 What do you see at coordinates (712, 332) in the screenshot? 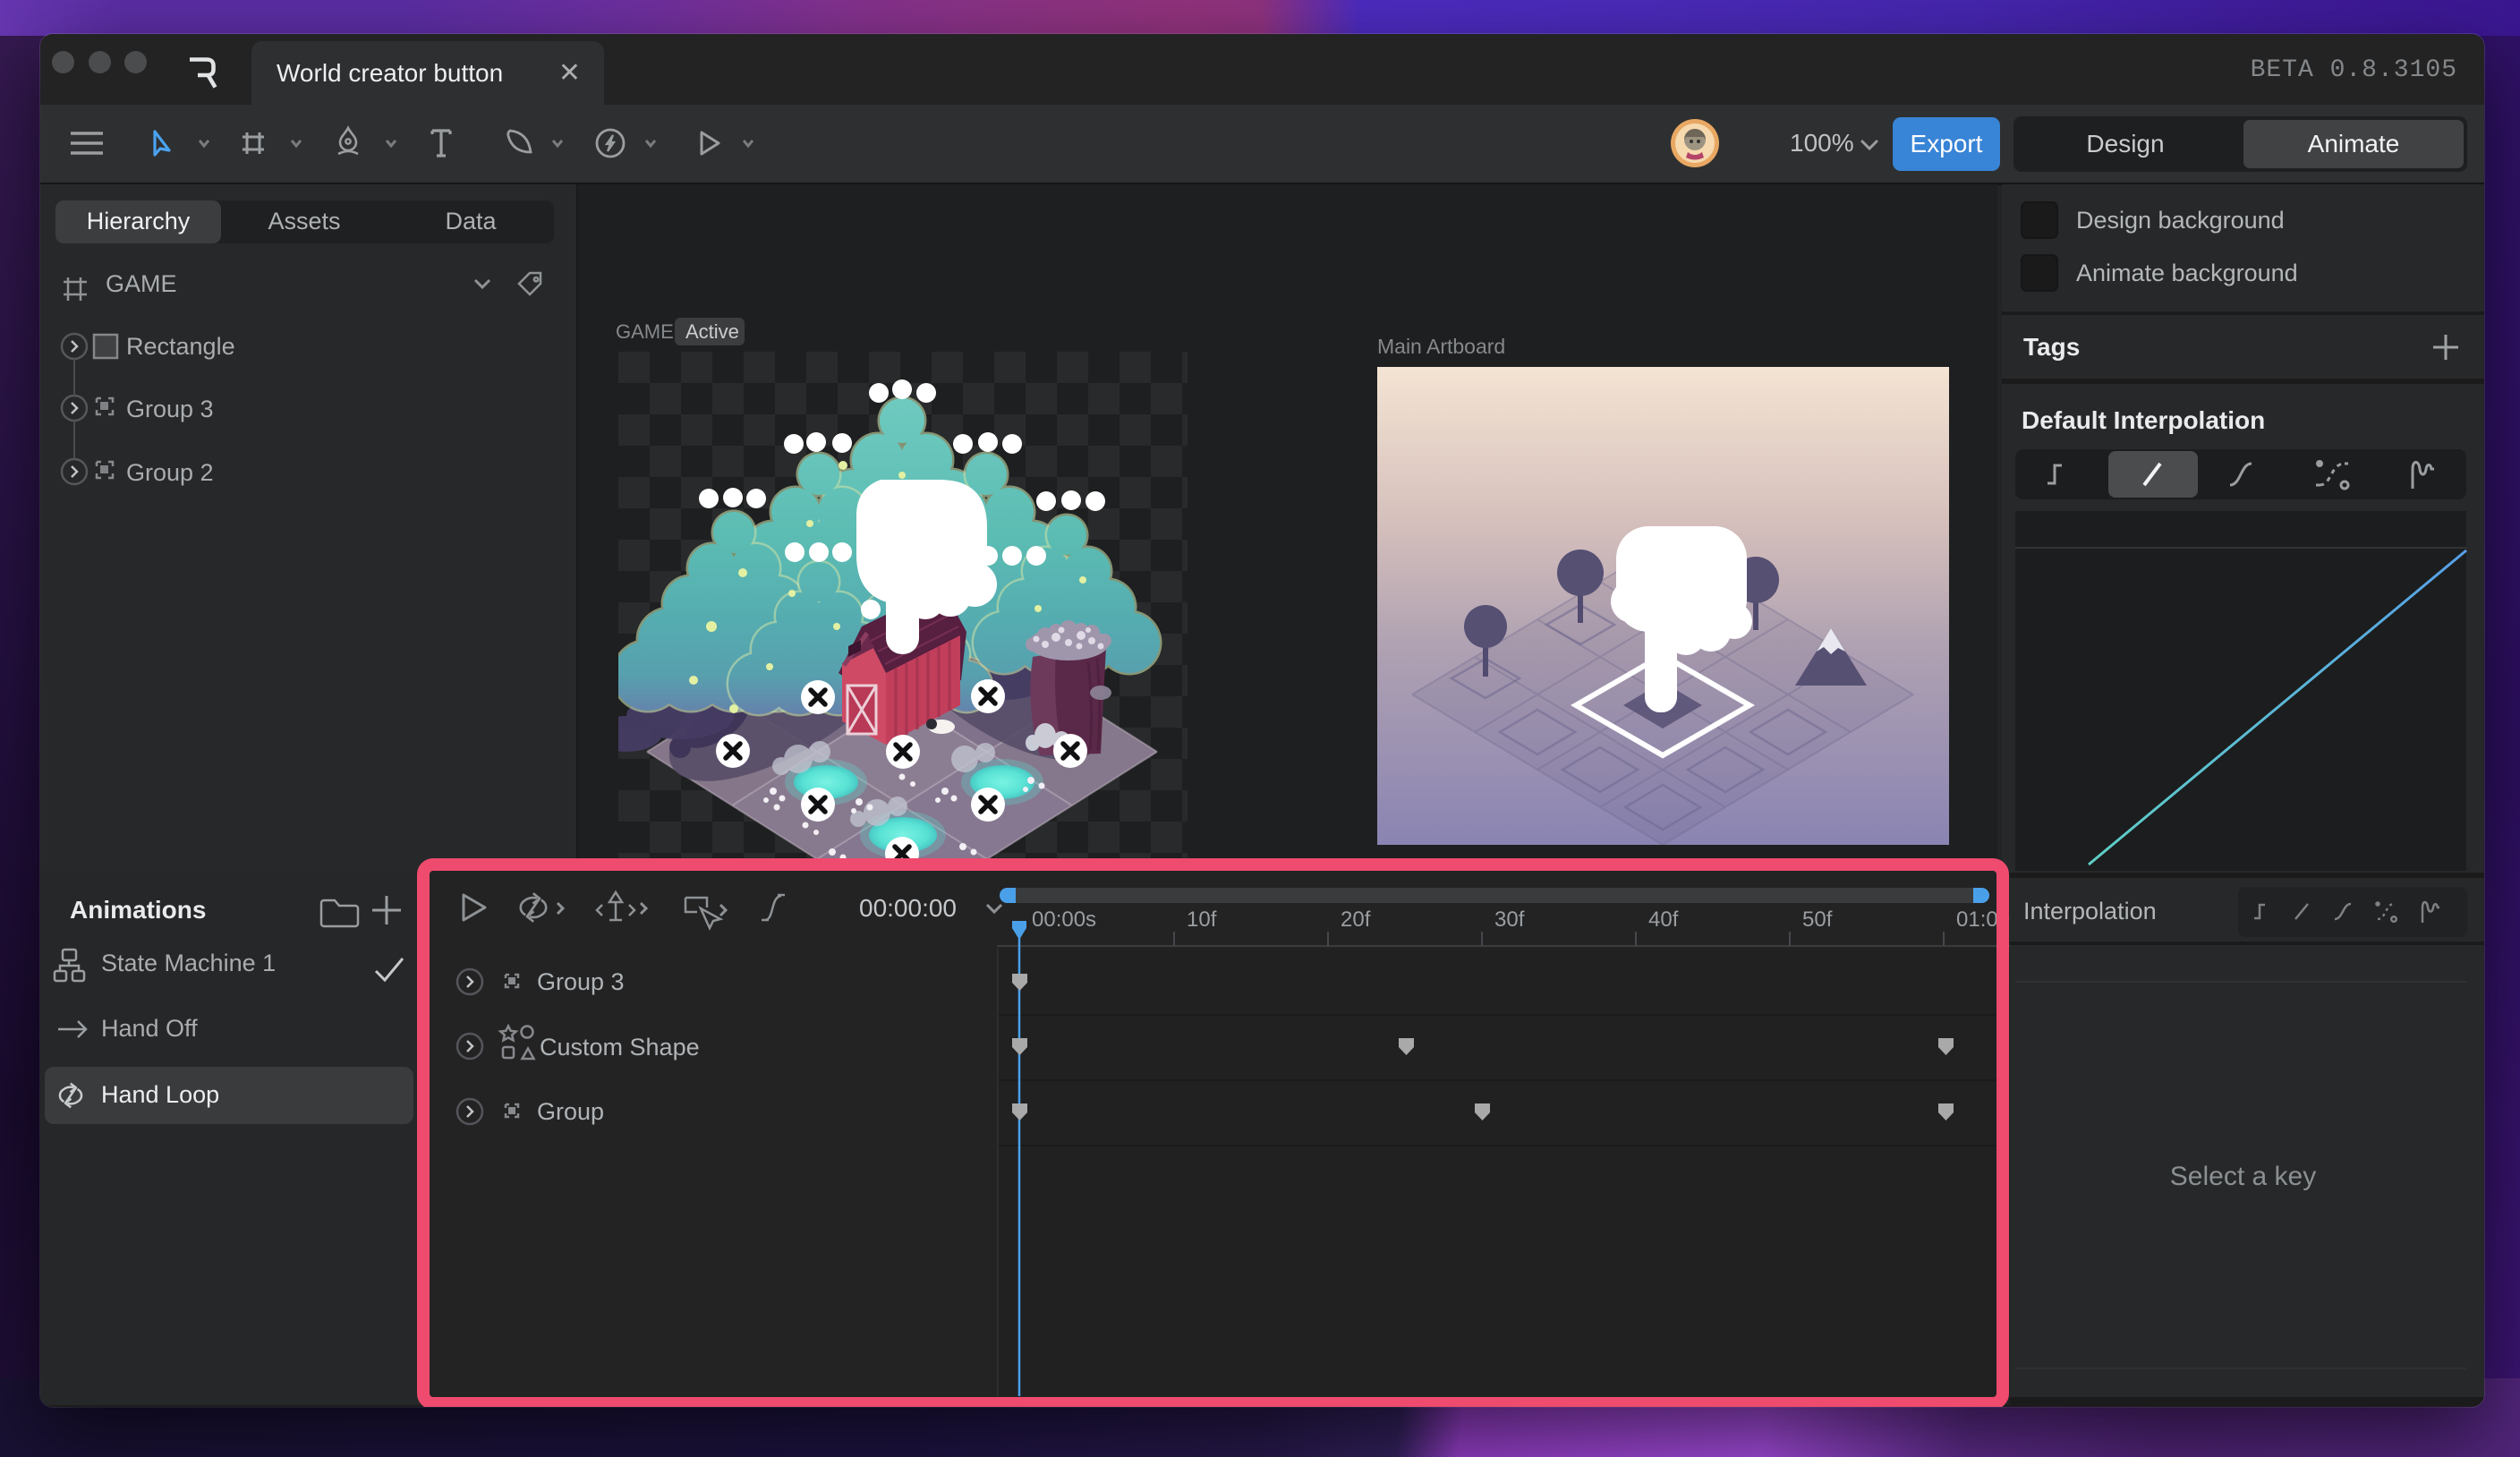
I see `svg-text: Active` at bounding box center [712, 332].